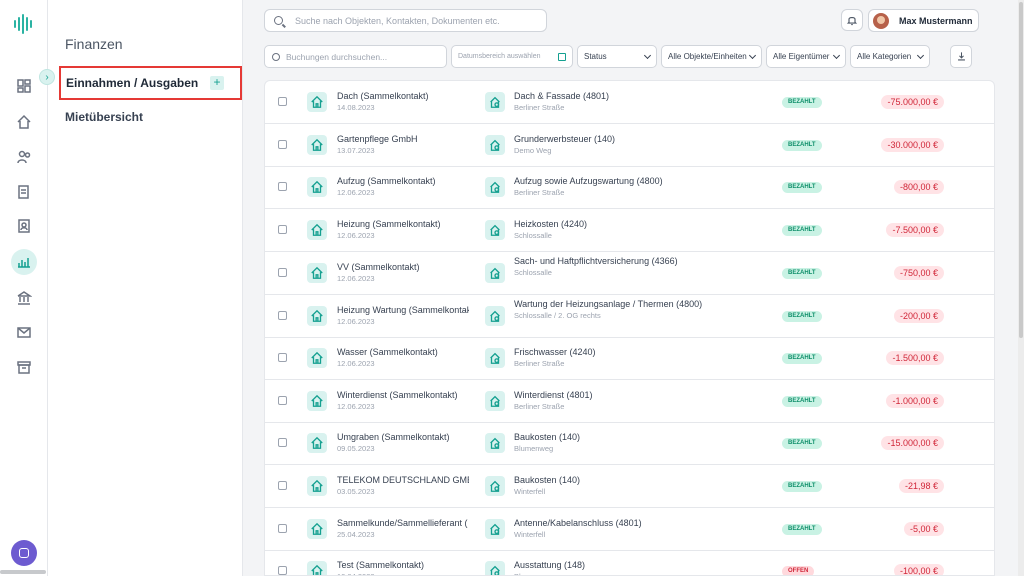 Image resolution: width=1024 pixels, height=576 pixels. I want to click on export-download-button, so click(961, 56).